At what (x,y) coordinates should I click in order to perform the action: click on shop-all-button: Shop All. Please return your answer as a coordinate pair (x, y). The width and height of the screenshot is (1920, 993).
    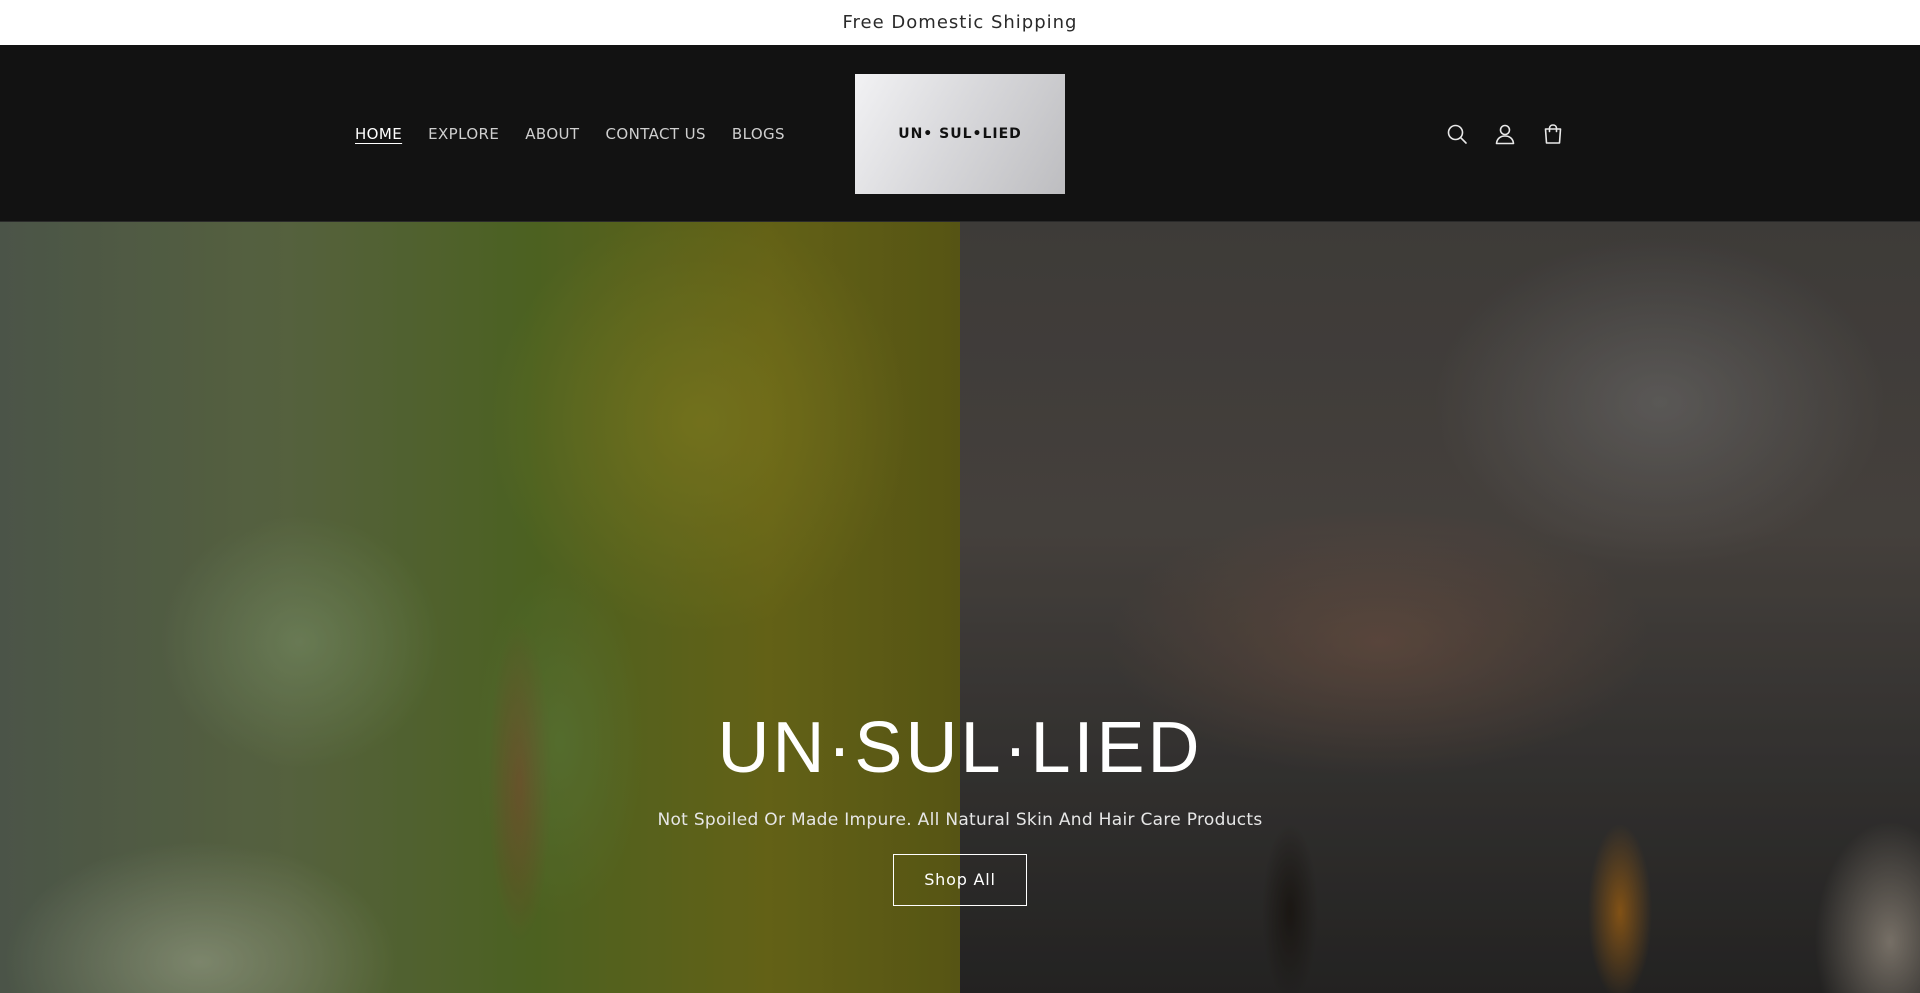
    Looking at the image, I should click on (960, 880).